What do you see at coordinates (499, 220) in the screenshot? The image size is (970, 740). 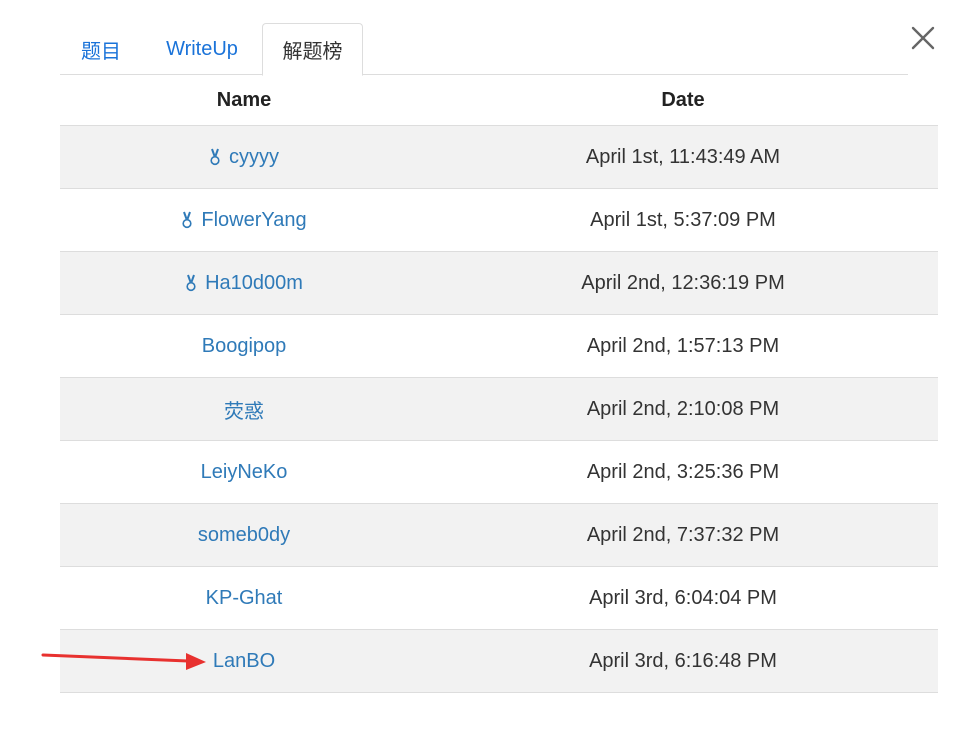 I see `table-row: FlowerYang April 1st, 5:37:09 PM` at bounding box center [499, 220].